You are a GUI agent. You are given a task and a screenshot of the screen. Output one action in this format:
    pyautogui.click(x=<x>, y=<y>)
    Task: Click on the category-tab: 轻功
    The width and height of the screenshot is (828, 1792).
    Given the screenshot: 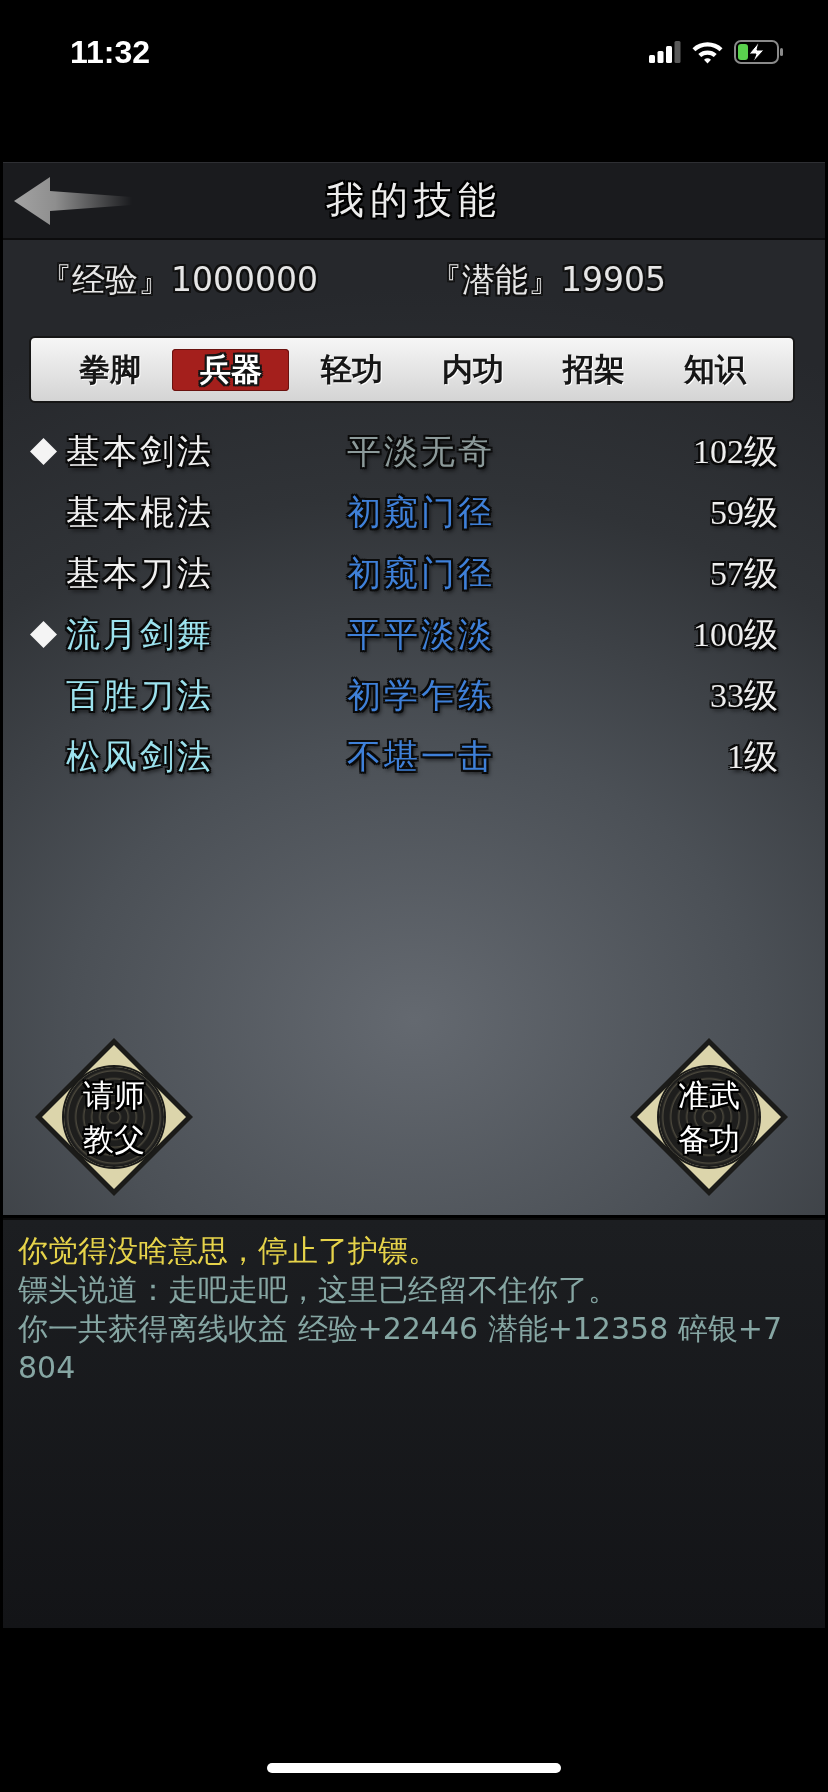 What is the action you would take?
    pyautogui.click(x=351, y=369)
    